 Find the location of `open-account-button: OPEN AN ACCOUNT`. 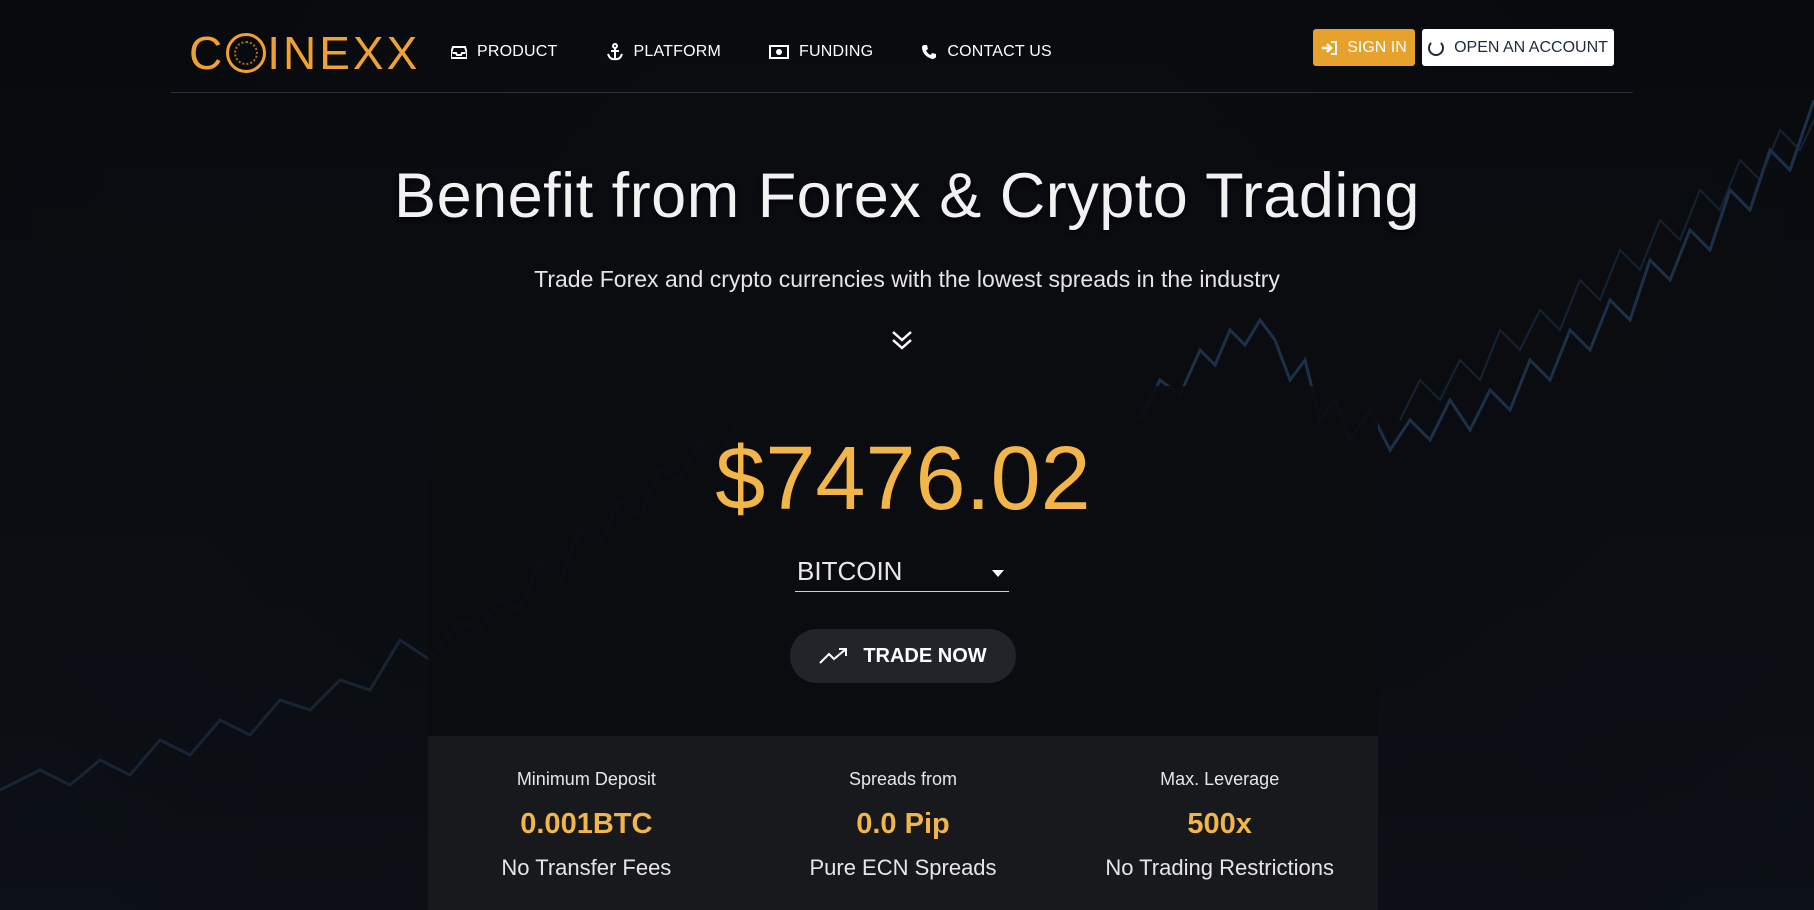

open-account-button: OPEN AN ACCOUNT is located at coordinates (1518, 47).